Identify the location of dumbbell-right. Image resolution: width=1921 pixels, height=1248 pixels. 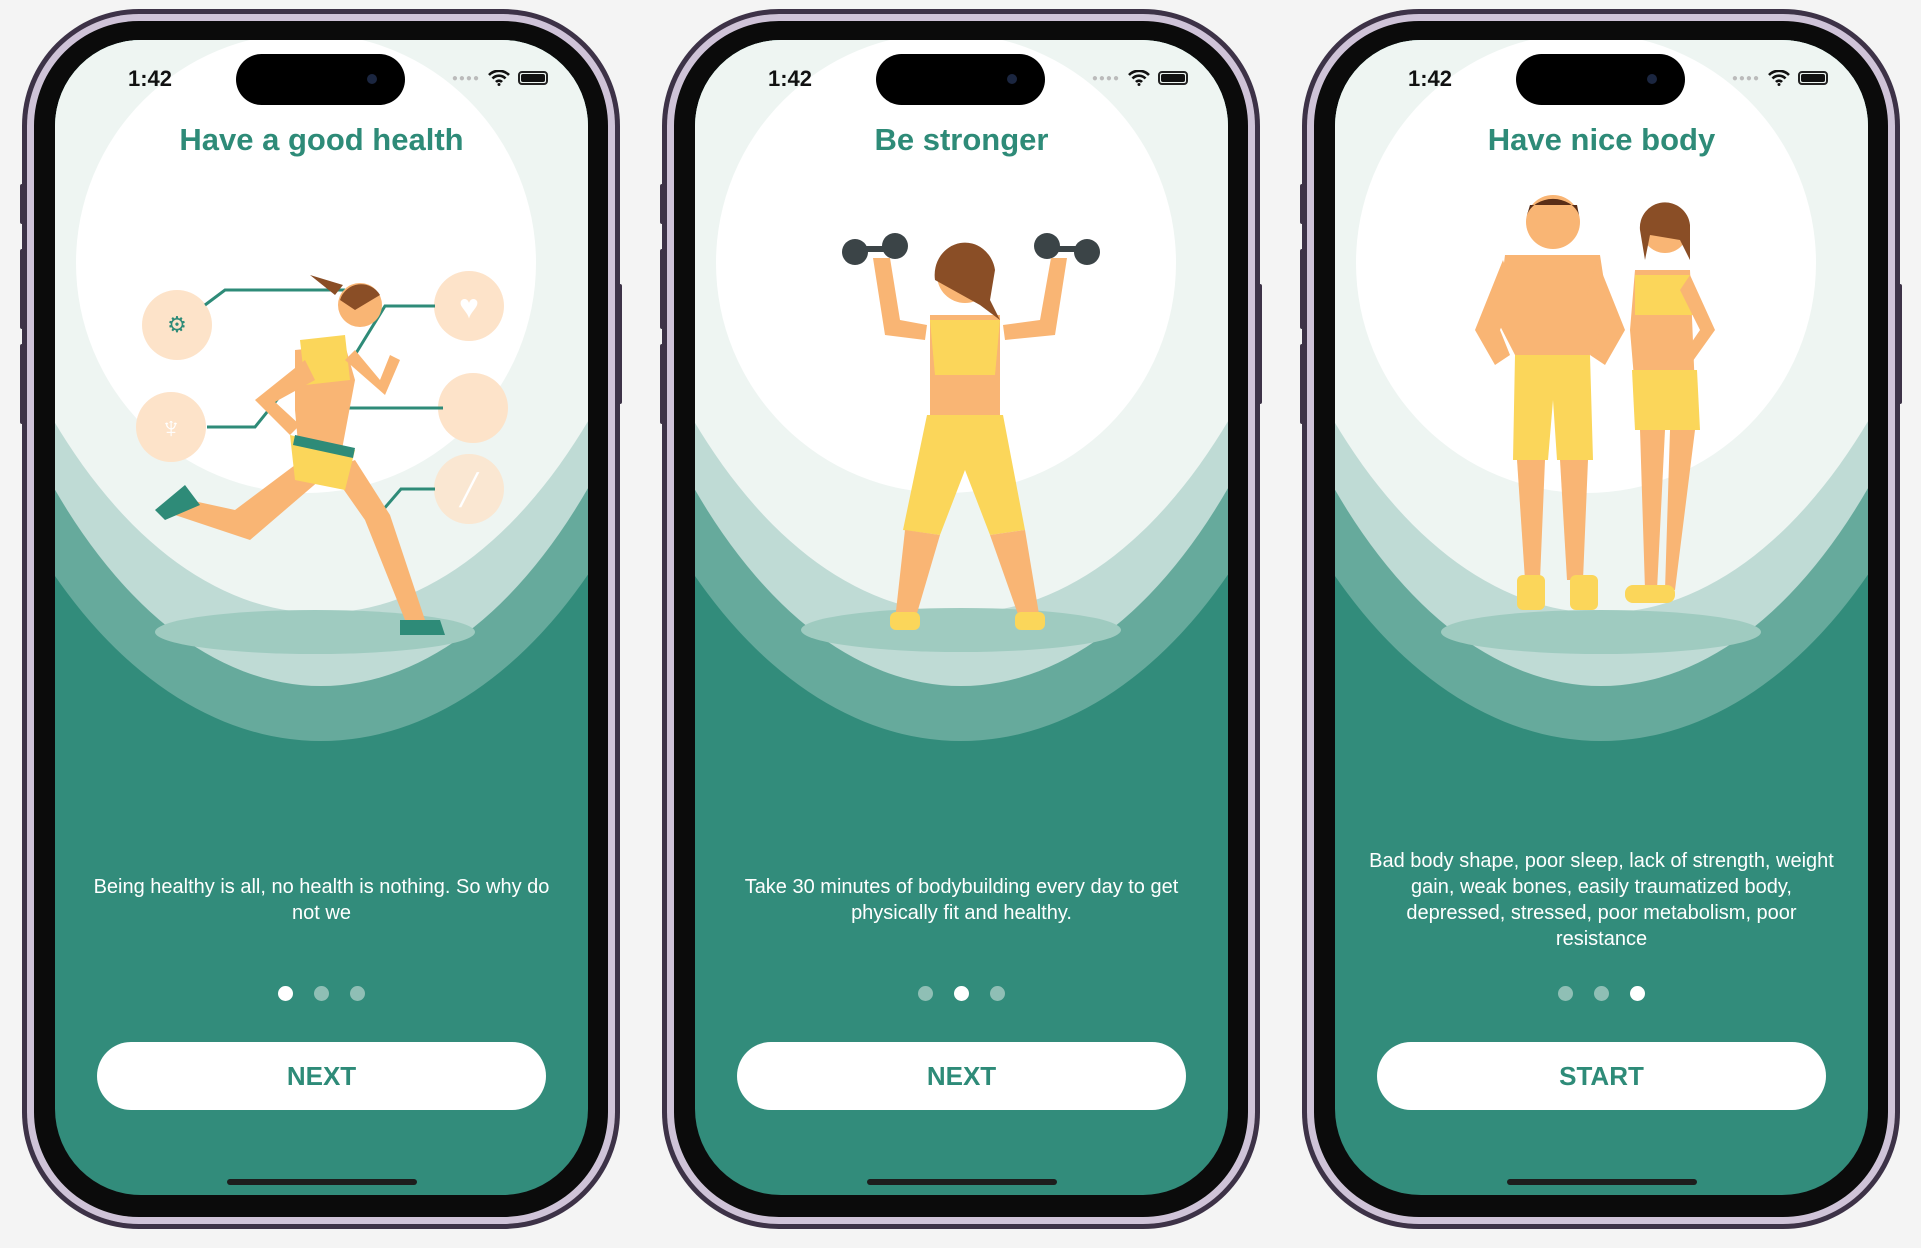
(1067, 249).